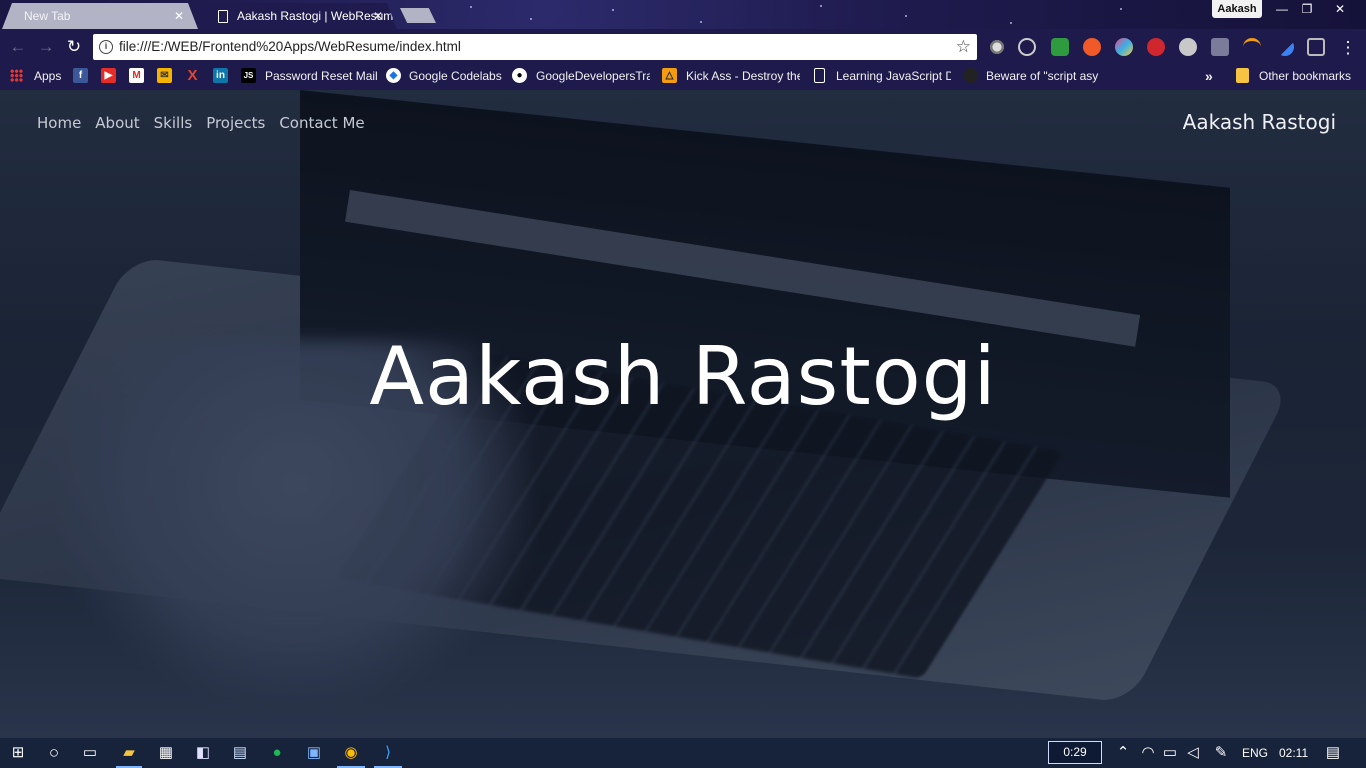 Image resolution: width=1366 pixels, height=768 pixels. Describe the element at coordinates (1221, 753) in the screenshot. I see `pen-icon: ✎` at that location.